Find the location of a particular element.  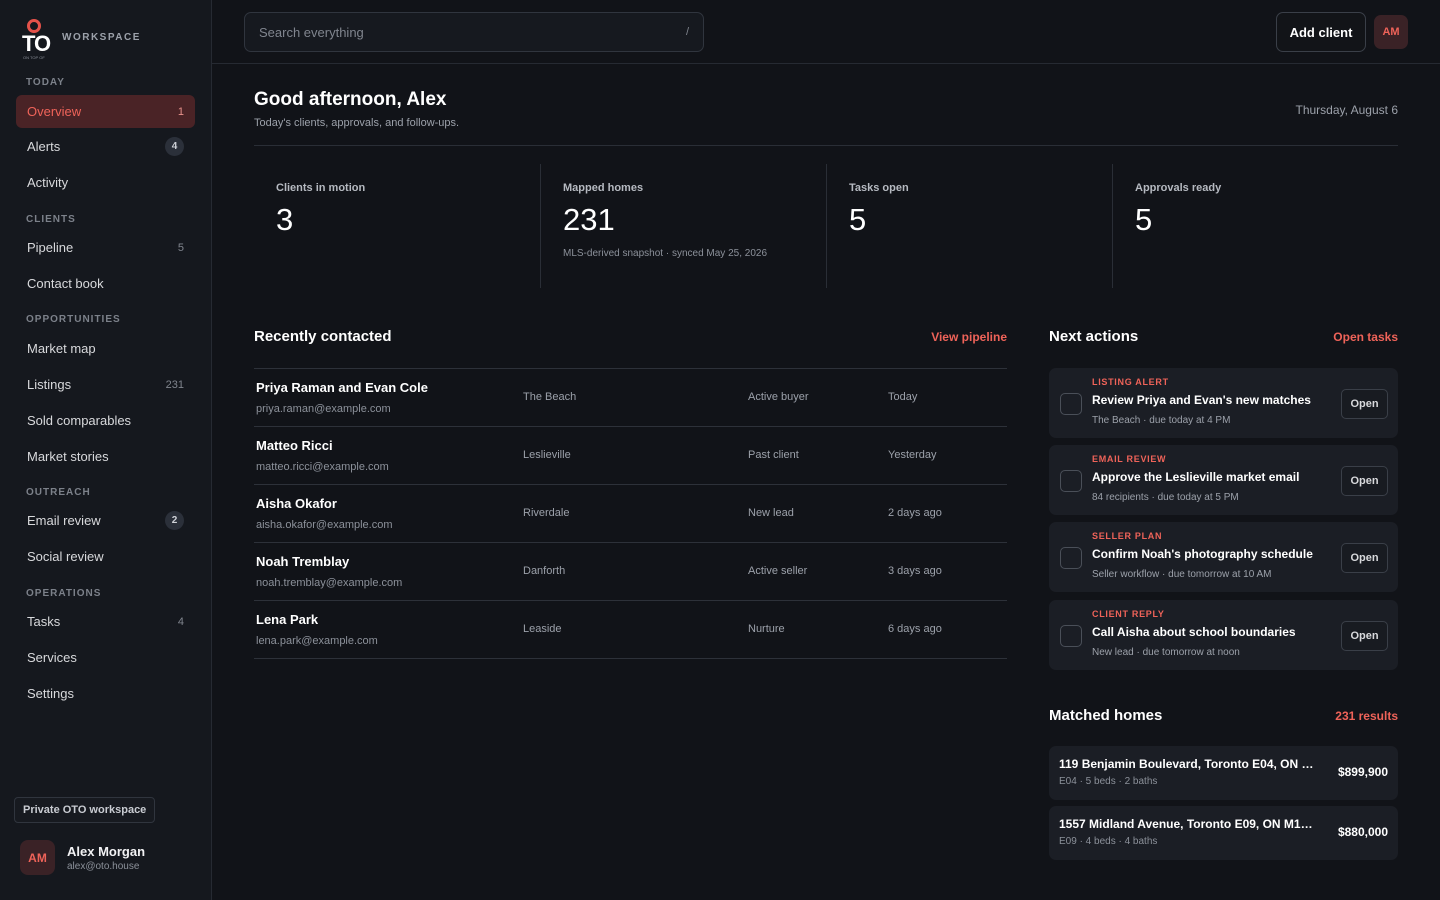

open-tasks-link: Open tasks is located at coordinates (1339, 337).